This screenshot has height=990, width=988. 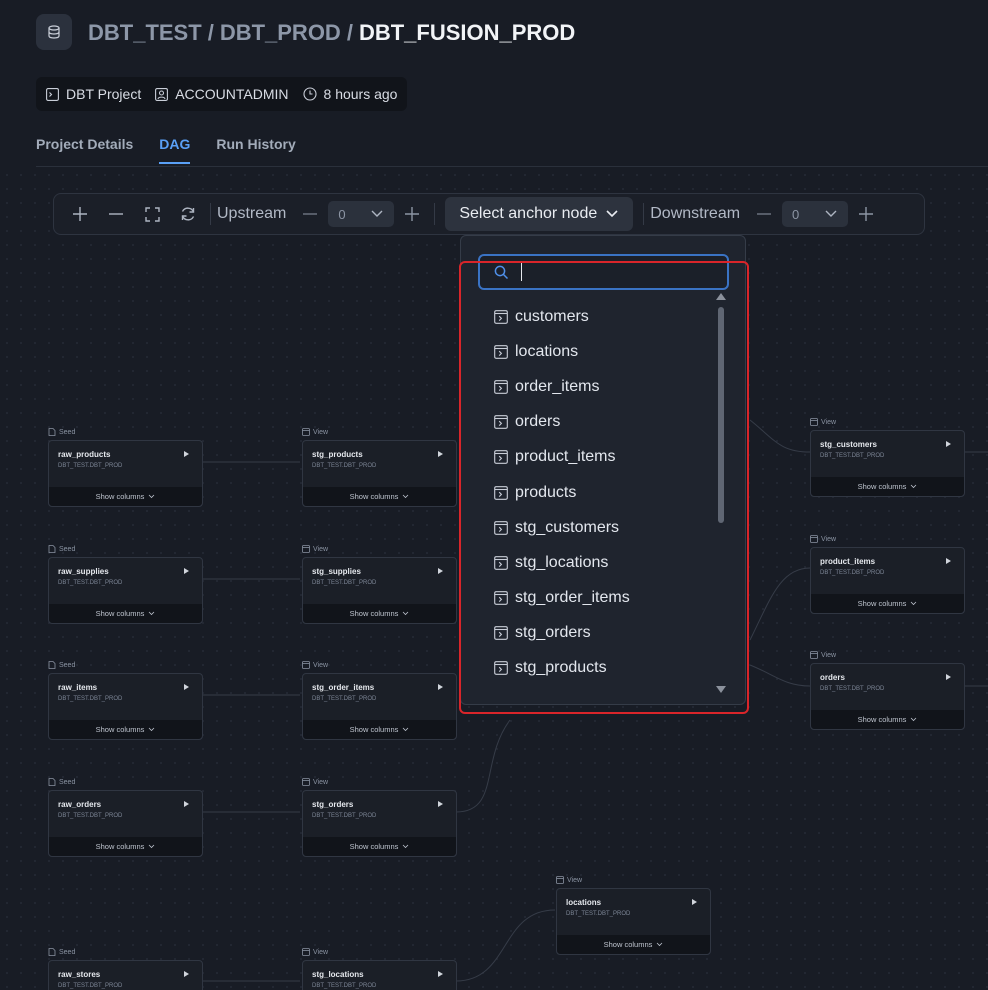 What do you see at coordinates (721, 415) in the screenshot?
I see `scrollbar-thumb` at bounding box center [721, 415].